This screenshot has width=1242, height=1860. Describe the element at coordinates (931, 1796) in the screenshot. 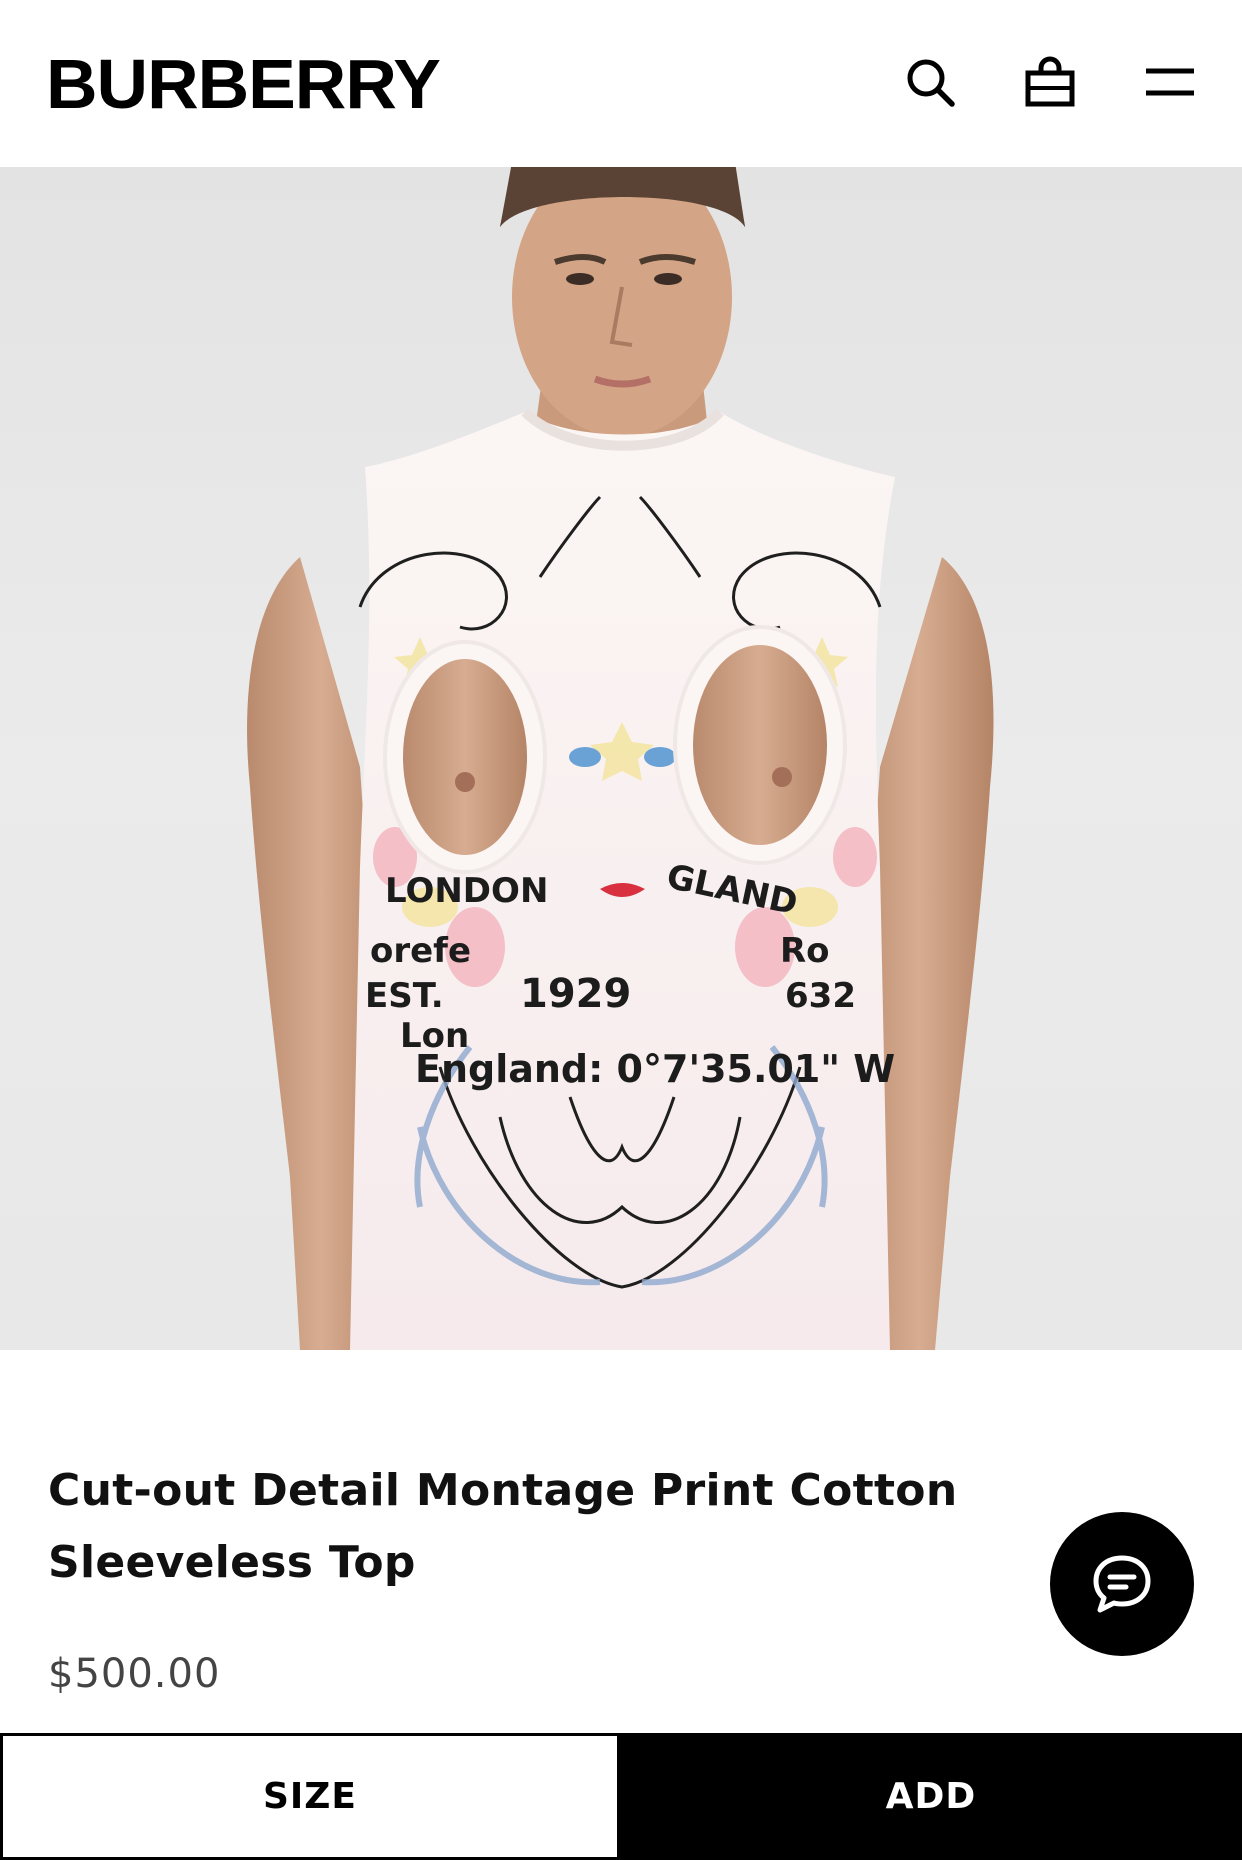

I see `add-to-bag-button: ADD` at that location.